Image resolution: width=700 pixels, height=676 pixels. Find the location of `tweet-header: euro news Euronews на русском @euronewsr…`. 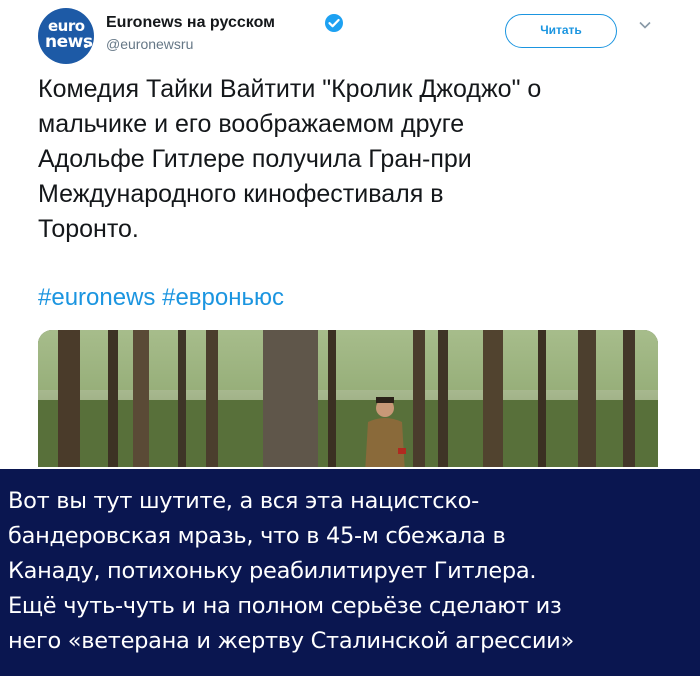

tweet-header: euro news Euronews на русском @euronewsr… is located at coordinates (358, 36).